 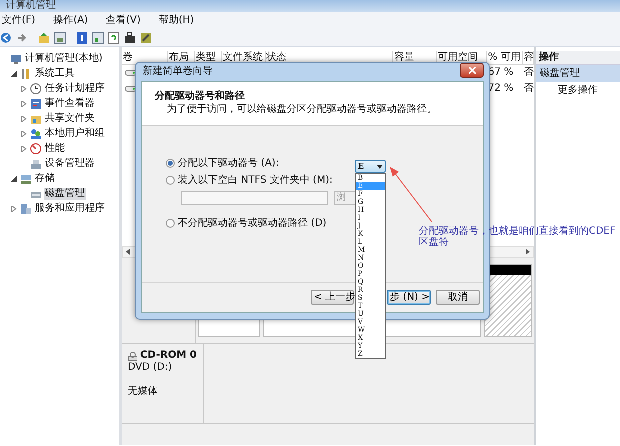 I want to click on table-cell-text: 72 %, so click(x=501, y=89).